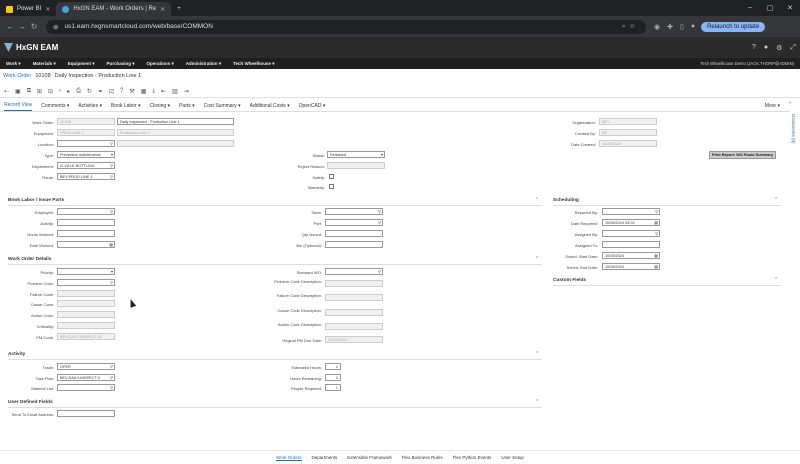 The height and width of the screenshot is (464, 800). I want to click on delete-icon: ⊟, so click(50, 91).